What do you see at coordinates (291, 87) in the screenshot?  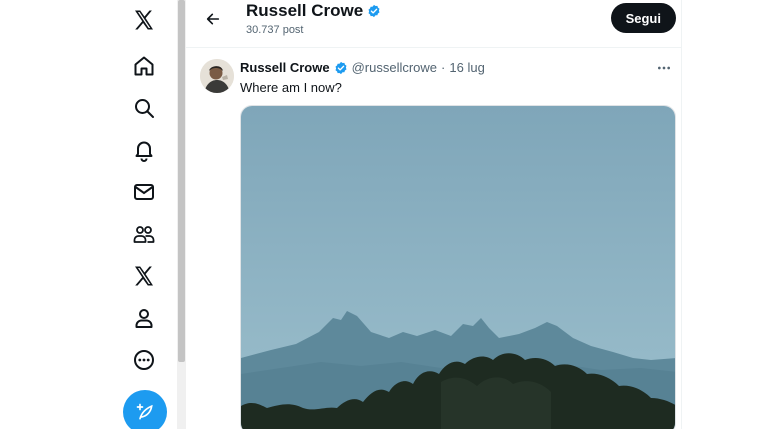 I see `post-text: Where am I now?` at bounding box center [291, 87].